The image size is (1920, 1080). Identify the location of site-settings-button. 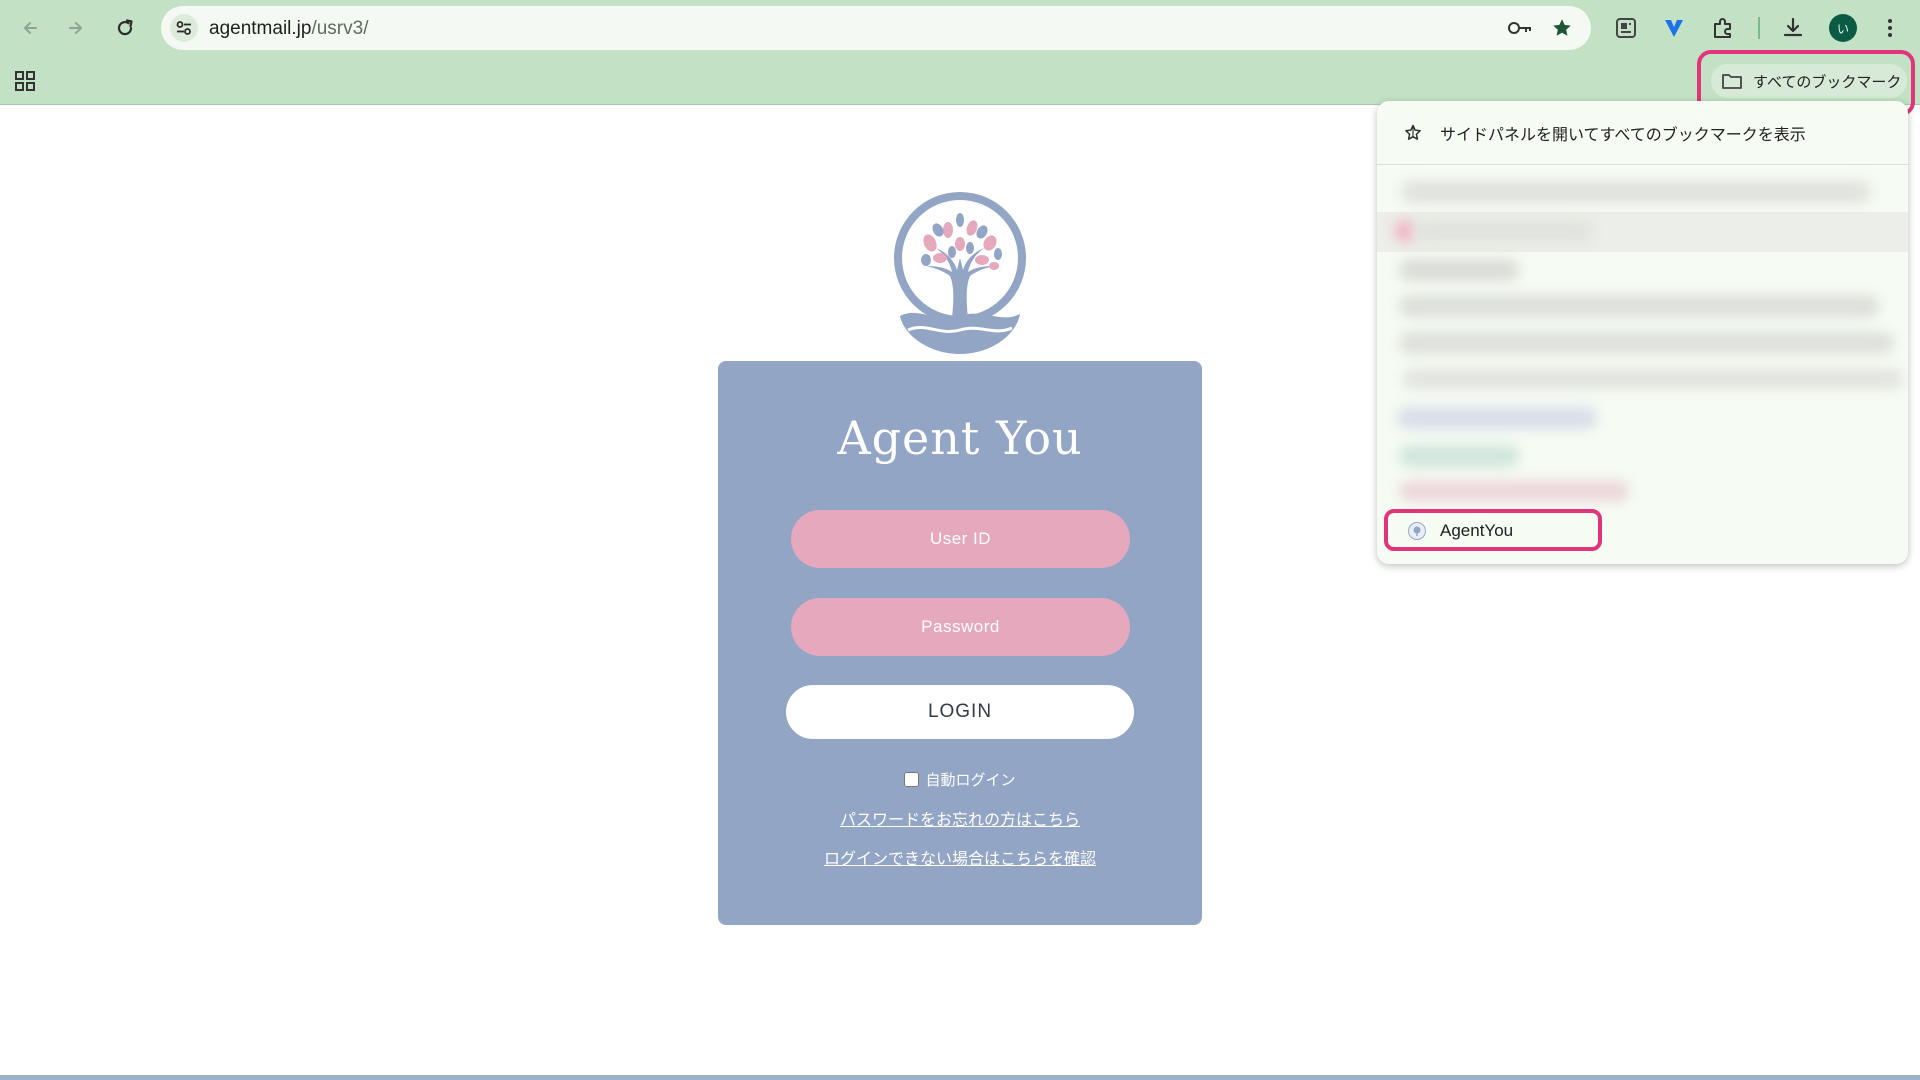
(184, 28).